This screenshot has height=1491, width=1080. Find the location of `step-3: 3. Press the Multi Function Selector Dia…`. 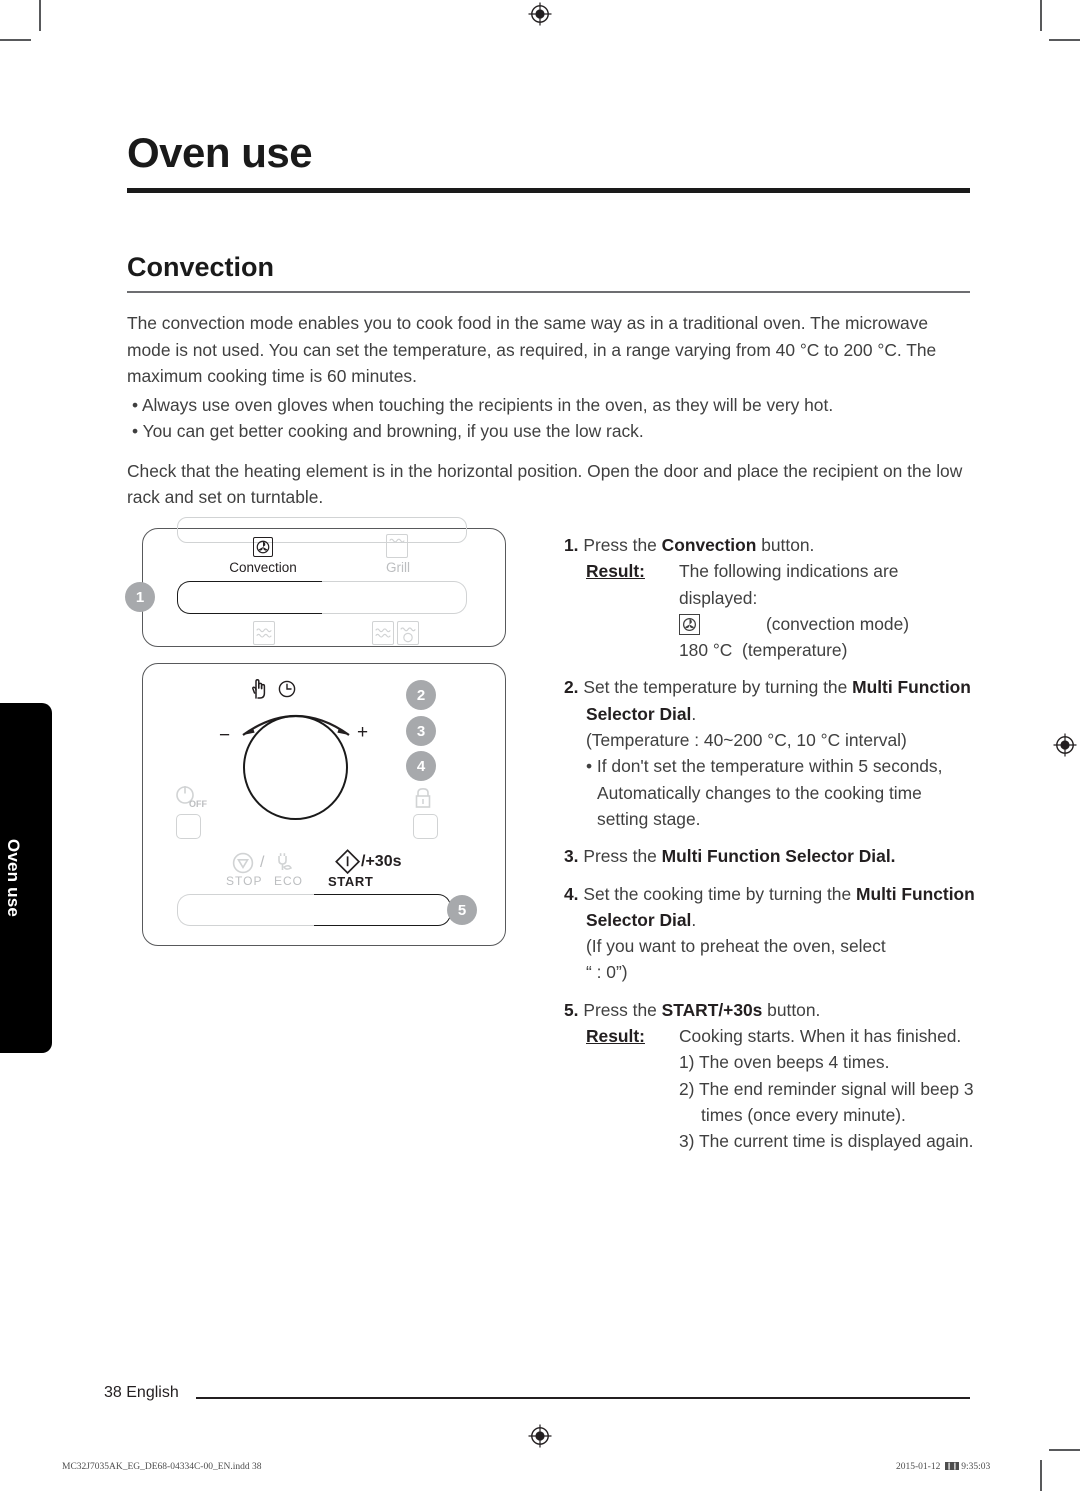

step-3: 3. Press the Multi Function Selector Dia… is located at coordinates (770, 856).